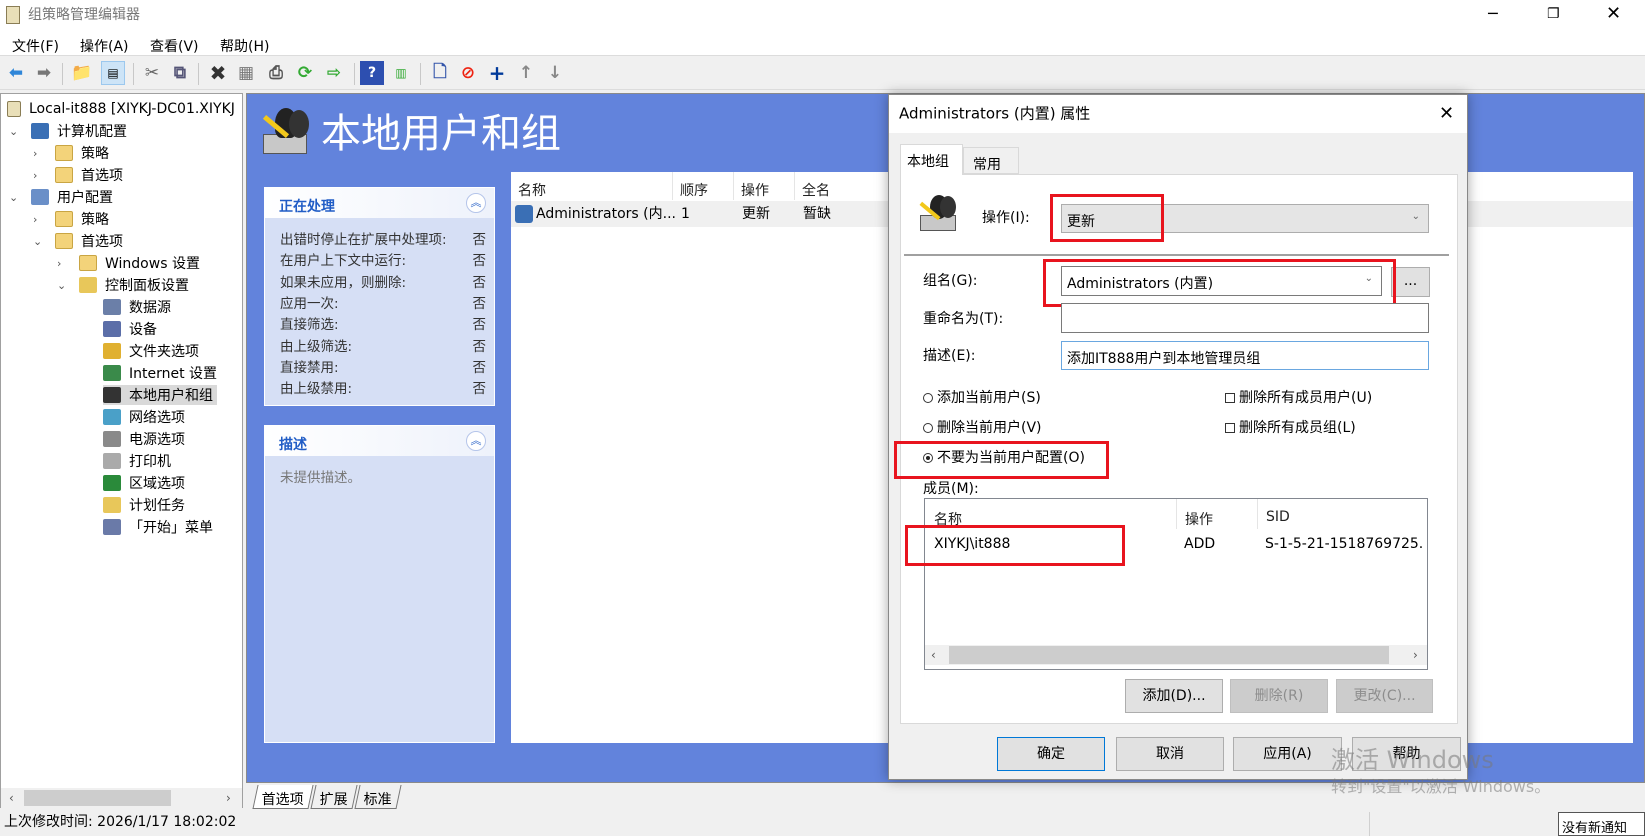  I want to click on up-folder-icon: 📁, so click(82, 73).